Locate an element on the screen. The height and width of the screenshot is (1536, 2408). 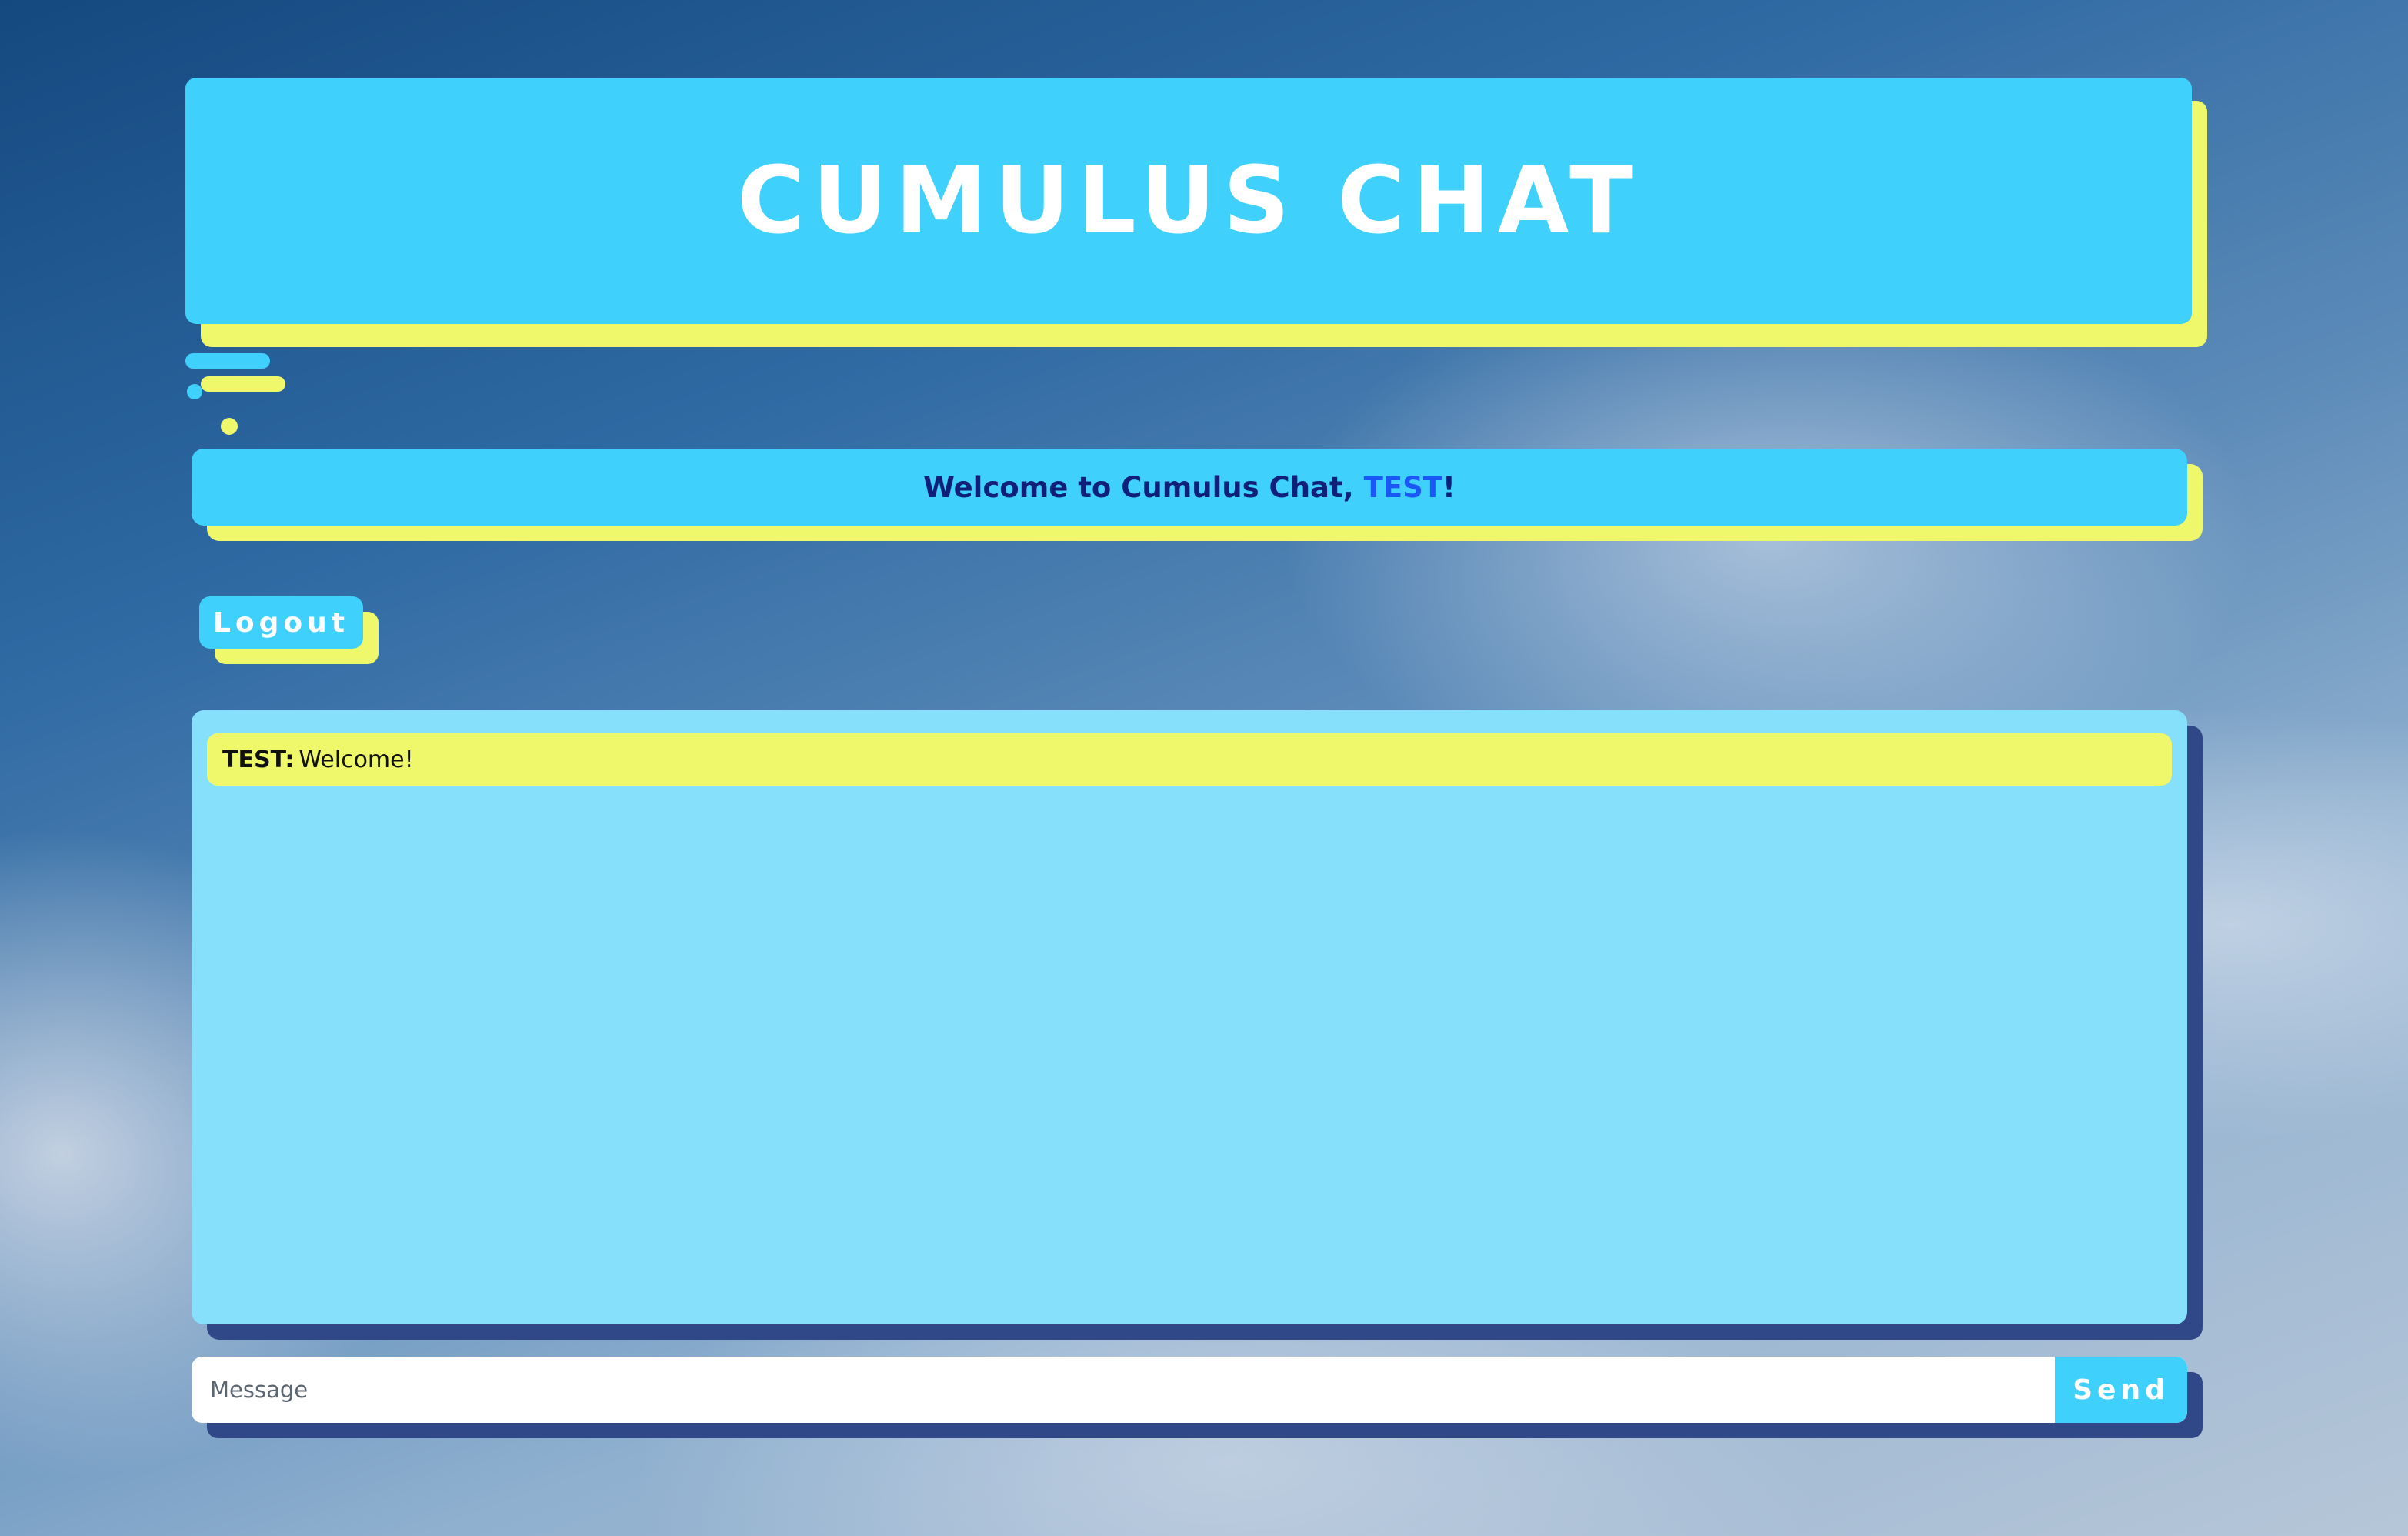
message-input is located at coordinates (1123, 1390).